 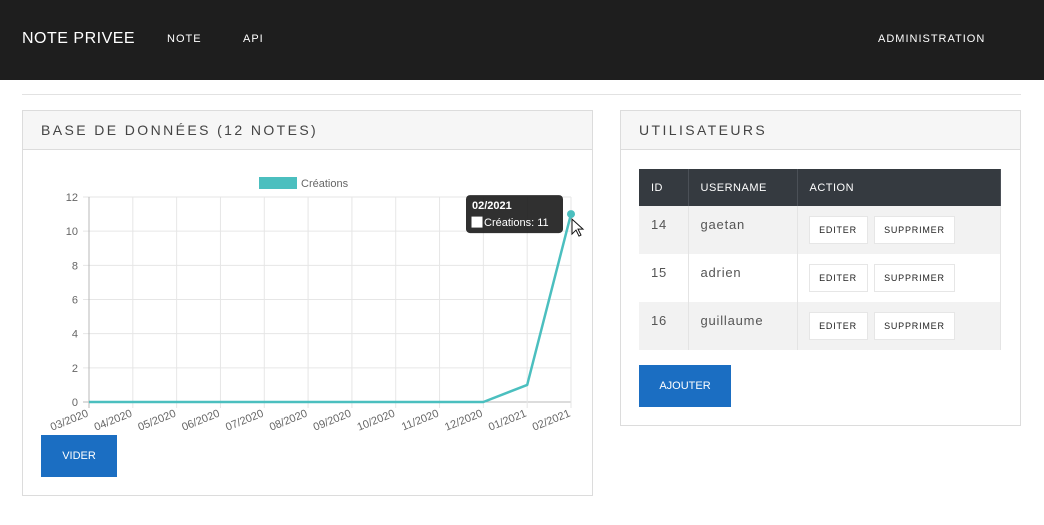 I want to click on table-row: 16 guillaume EDITER SUPPRIMER, so click(x=820, y=326).